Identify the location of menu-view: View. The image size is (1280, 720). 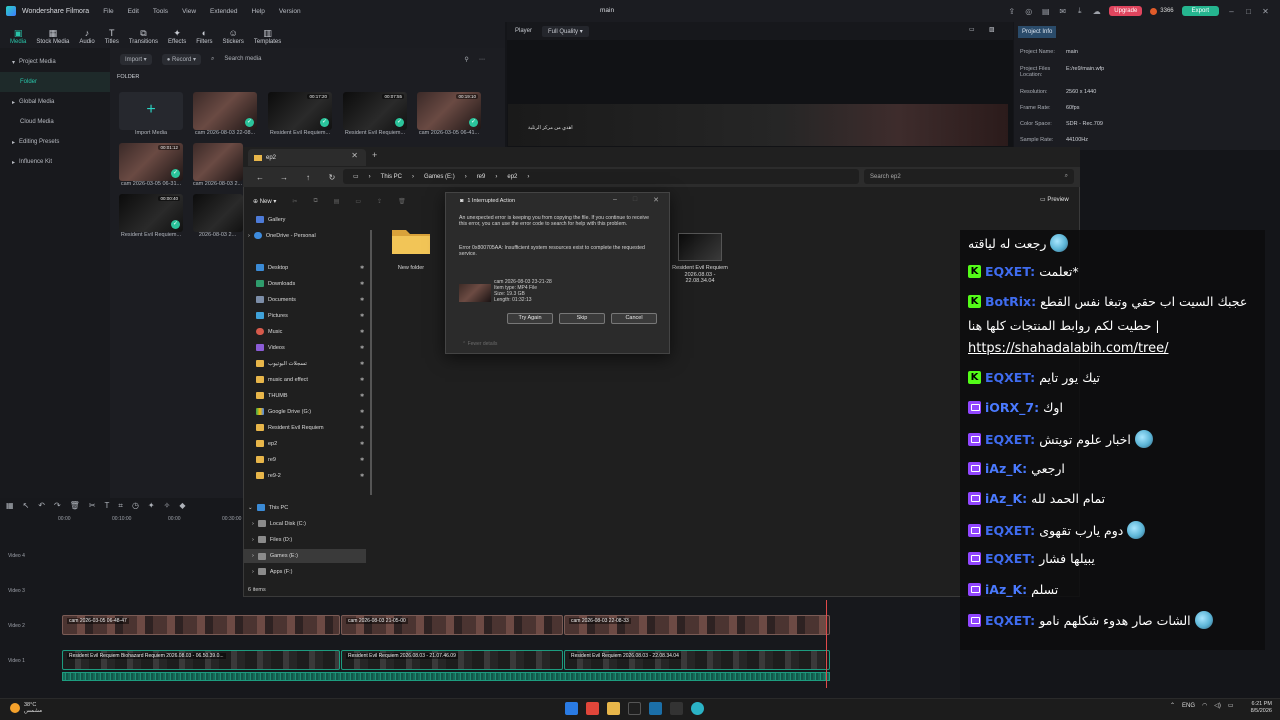
(189, 11).